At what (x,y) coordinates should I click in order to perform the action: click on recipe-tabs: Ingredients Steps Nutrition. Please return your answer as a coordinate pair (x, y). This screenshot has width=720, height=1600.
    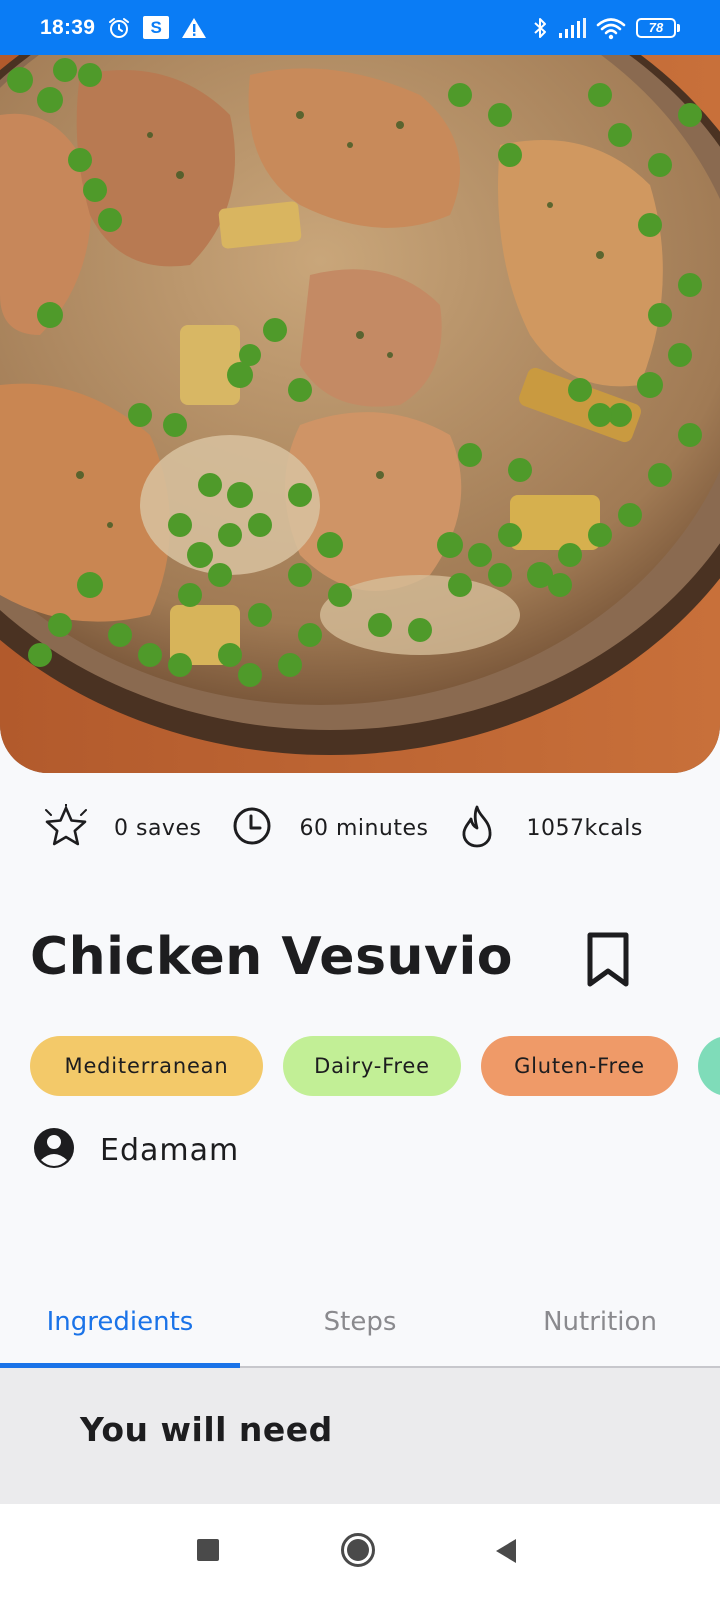
    Looking at the image, I should click on (360, 1323).